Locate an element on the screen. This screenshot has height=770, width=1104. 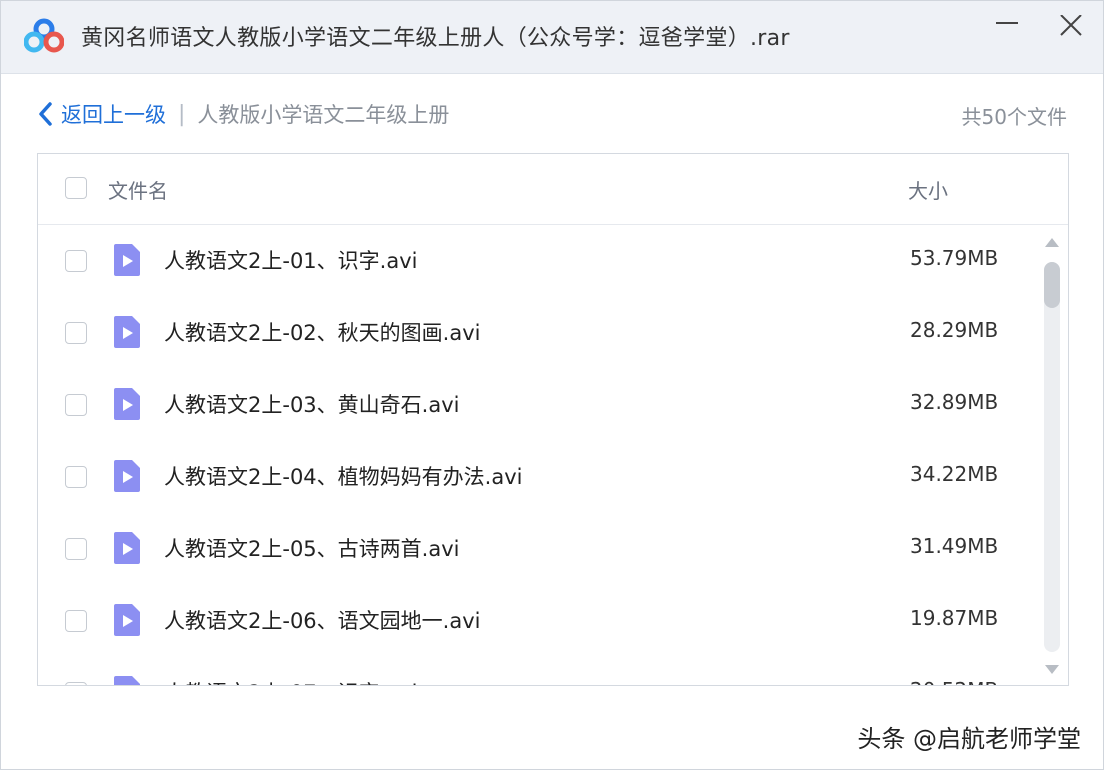
file-row: 人教语文2上-01、识字.avi 53.79MB is located at coordinates (538, 261).